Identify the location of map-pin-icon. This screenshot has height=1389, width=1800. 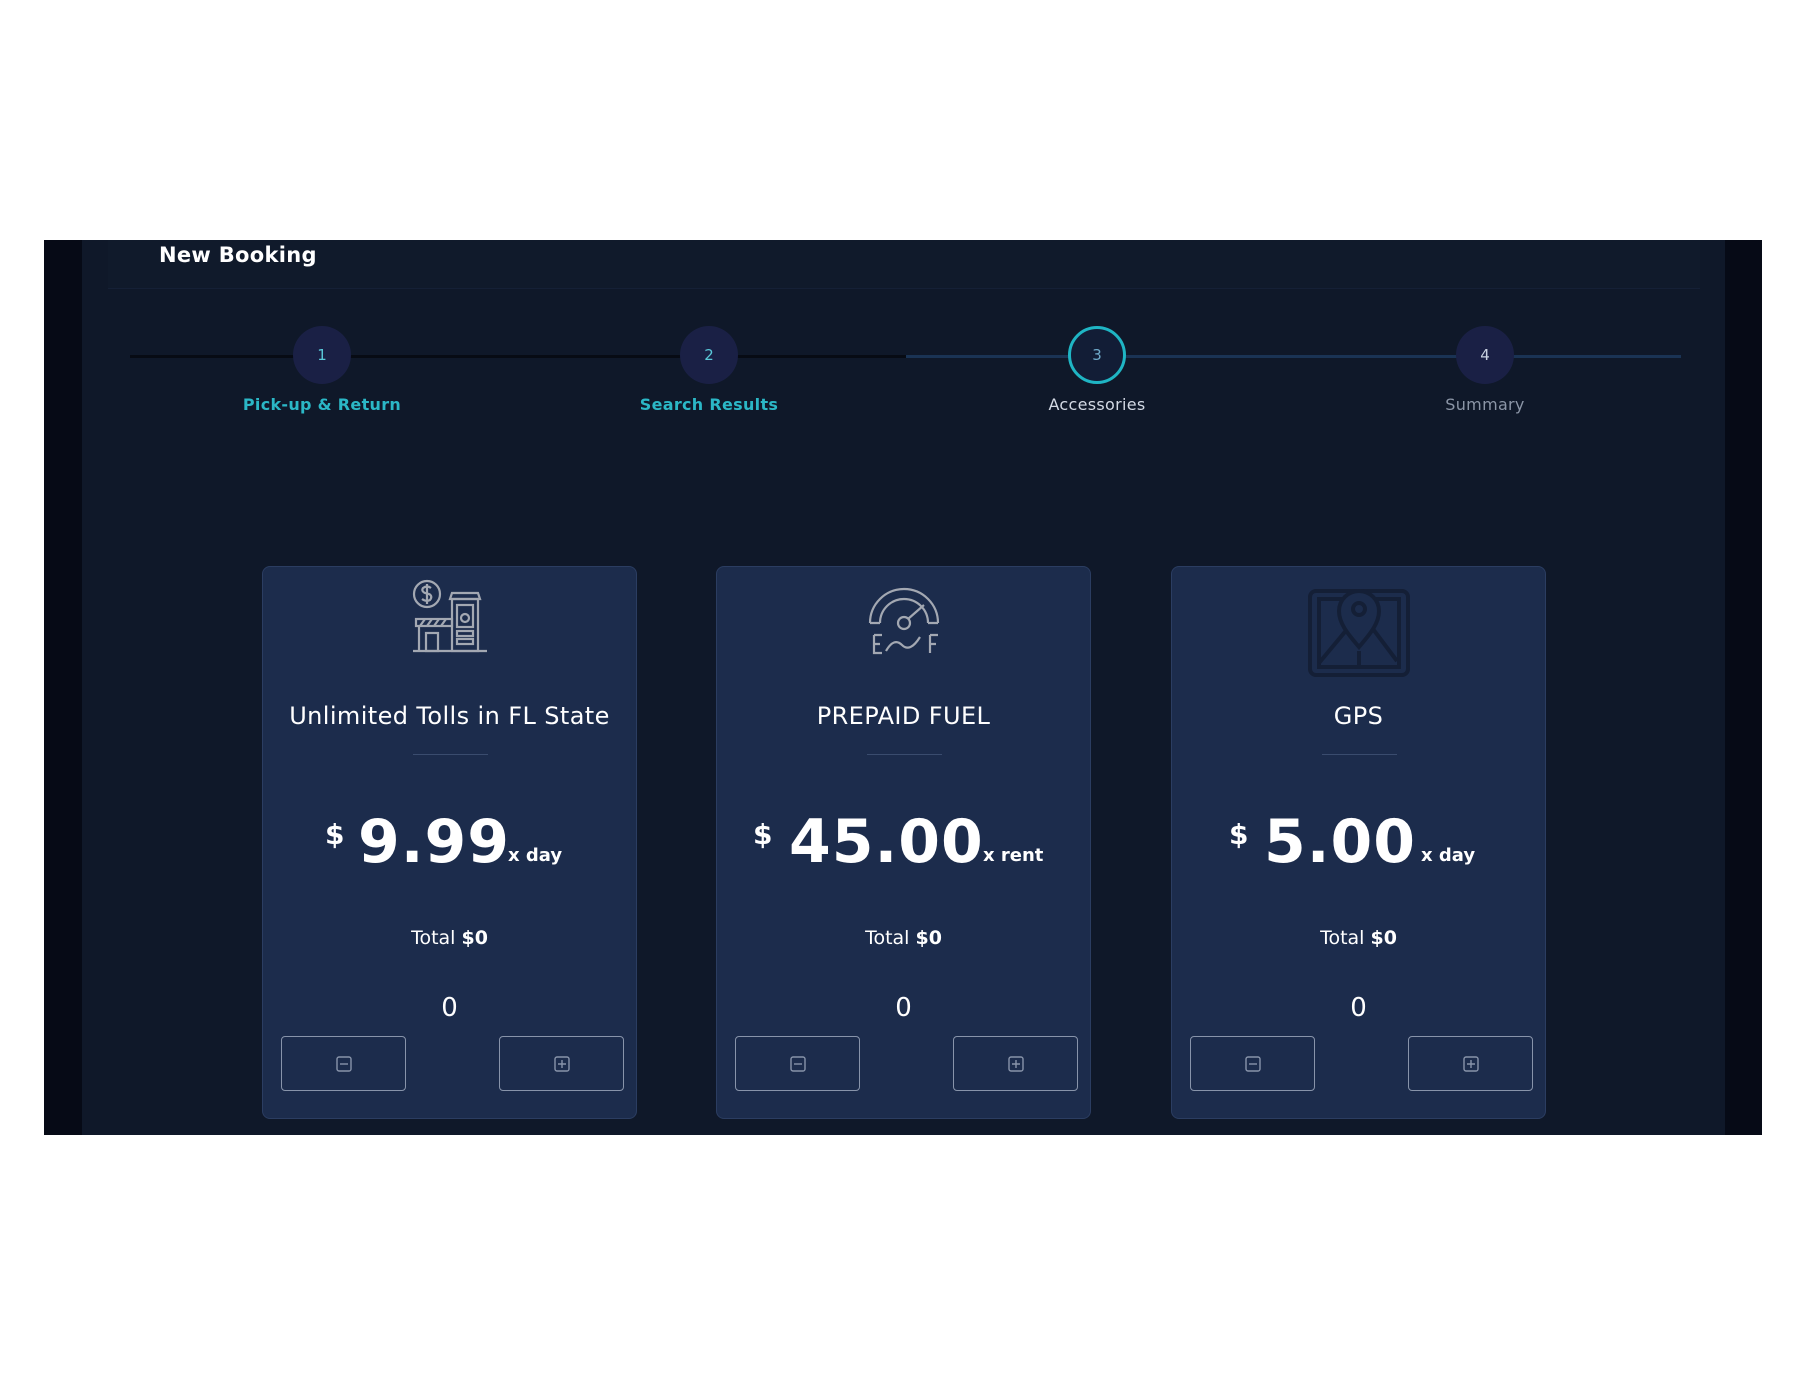
(1358, 627).